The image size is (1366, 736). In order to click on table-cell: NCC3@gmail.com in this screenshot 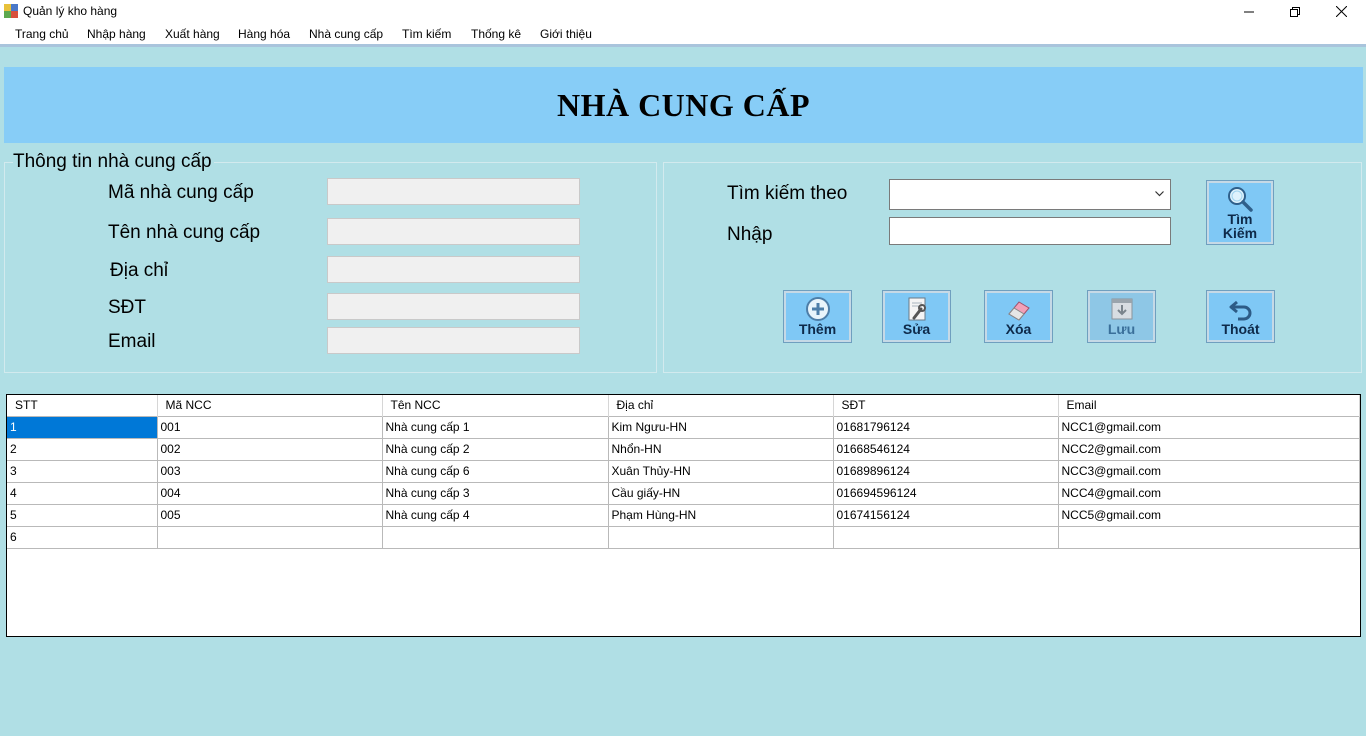, I will do `click(1209, 471)`.